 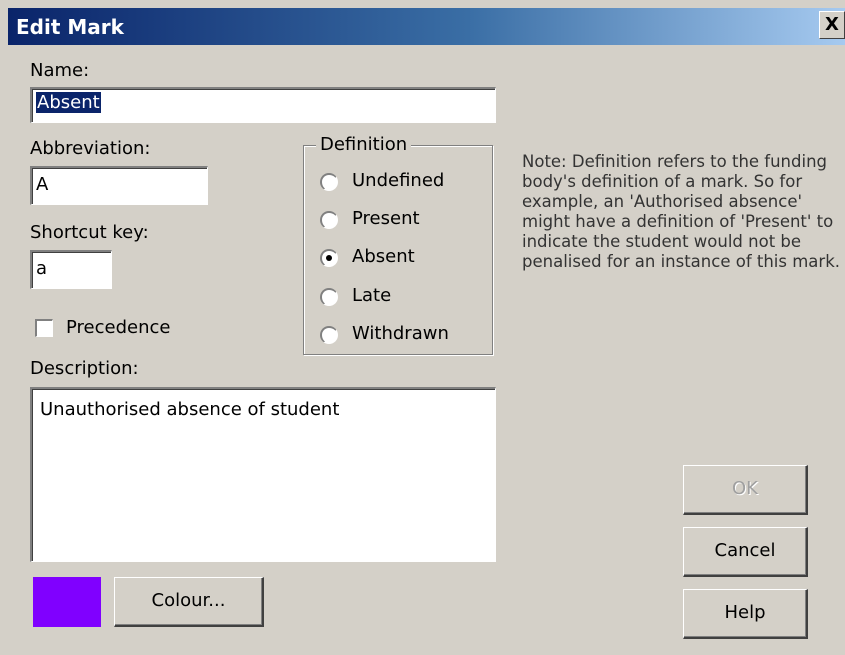 I want to click on description-label: Description:, so click(x=84, y=368).